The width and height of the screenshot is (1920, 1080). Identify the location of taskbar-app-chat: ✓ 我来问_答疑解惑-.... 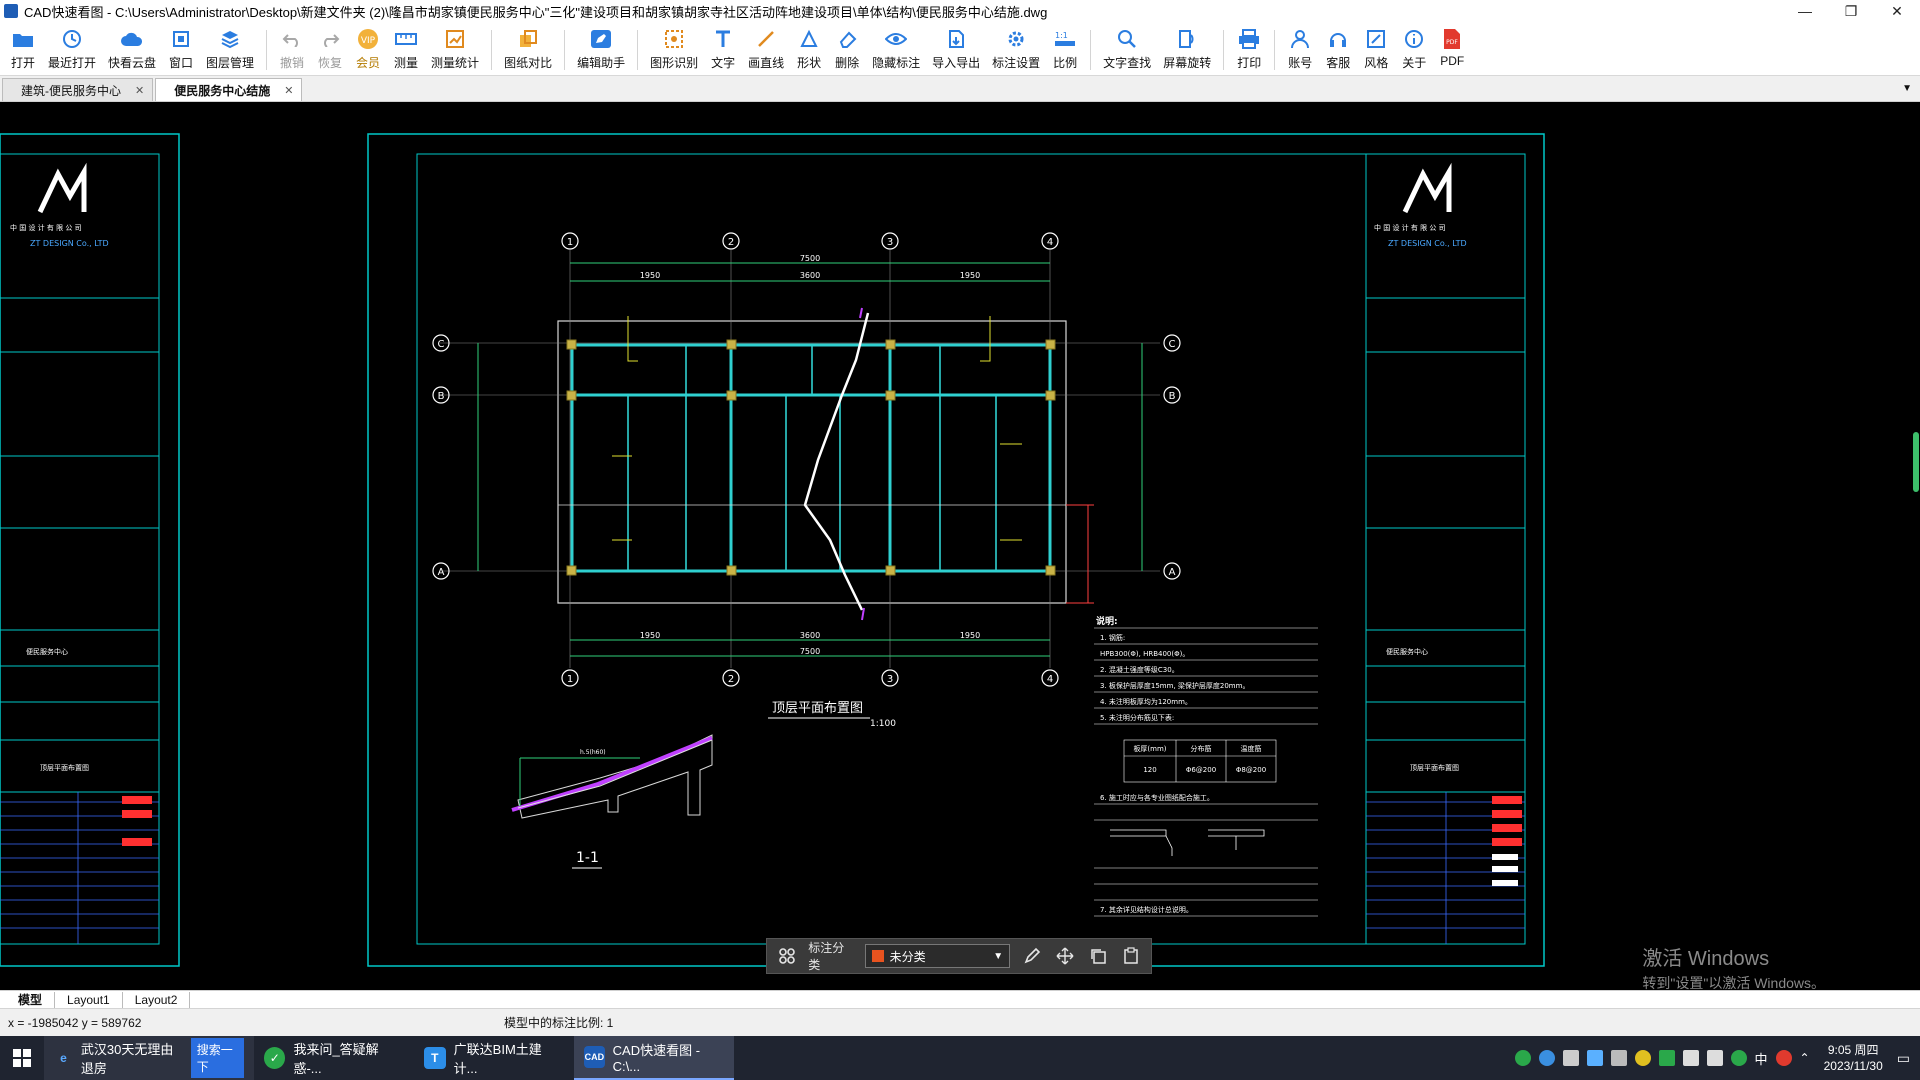
(334, 1058).